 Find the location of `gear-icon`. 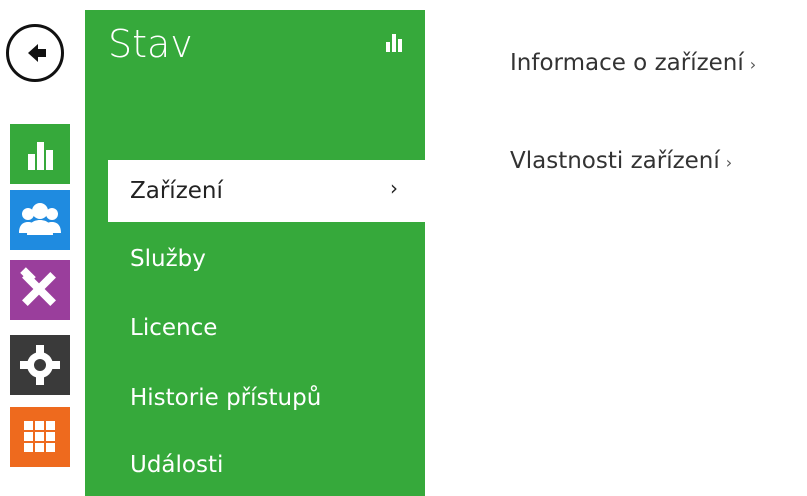

gear-icon is located at coordinates (40, 365).